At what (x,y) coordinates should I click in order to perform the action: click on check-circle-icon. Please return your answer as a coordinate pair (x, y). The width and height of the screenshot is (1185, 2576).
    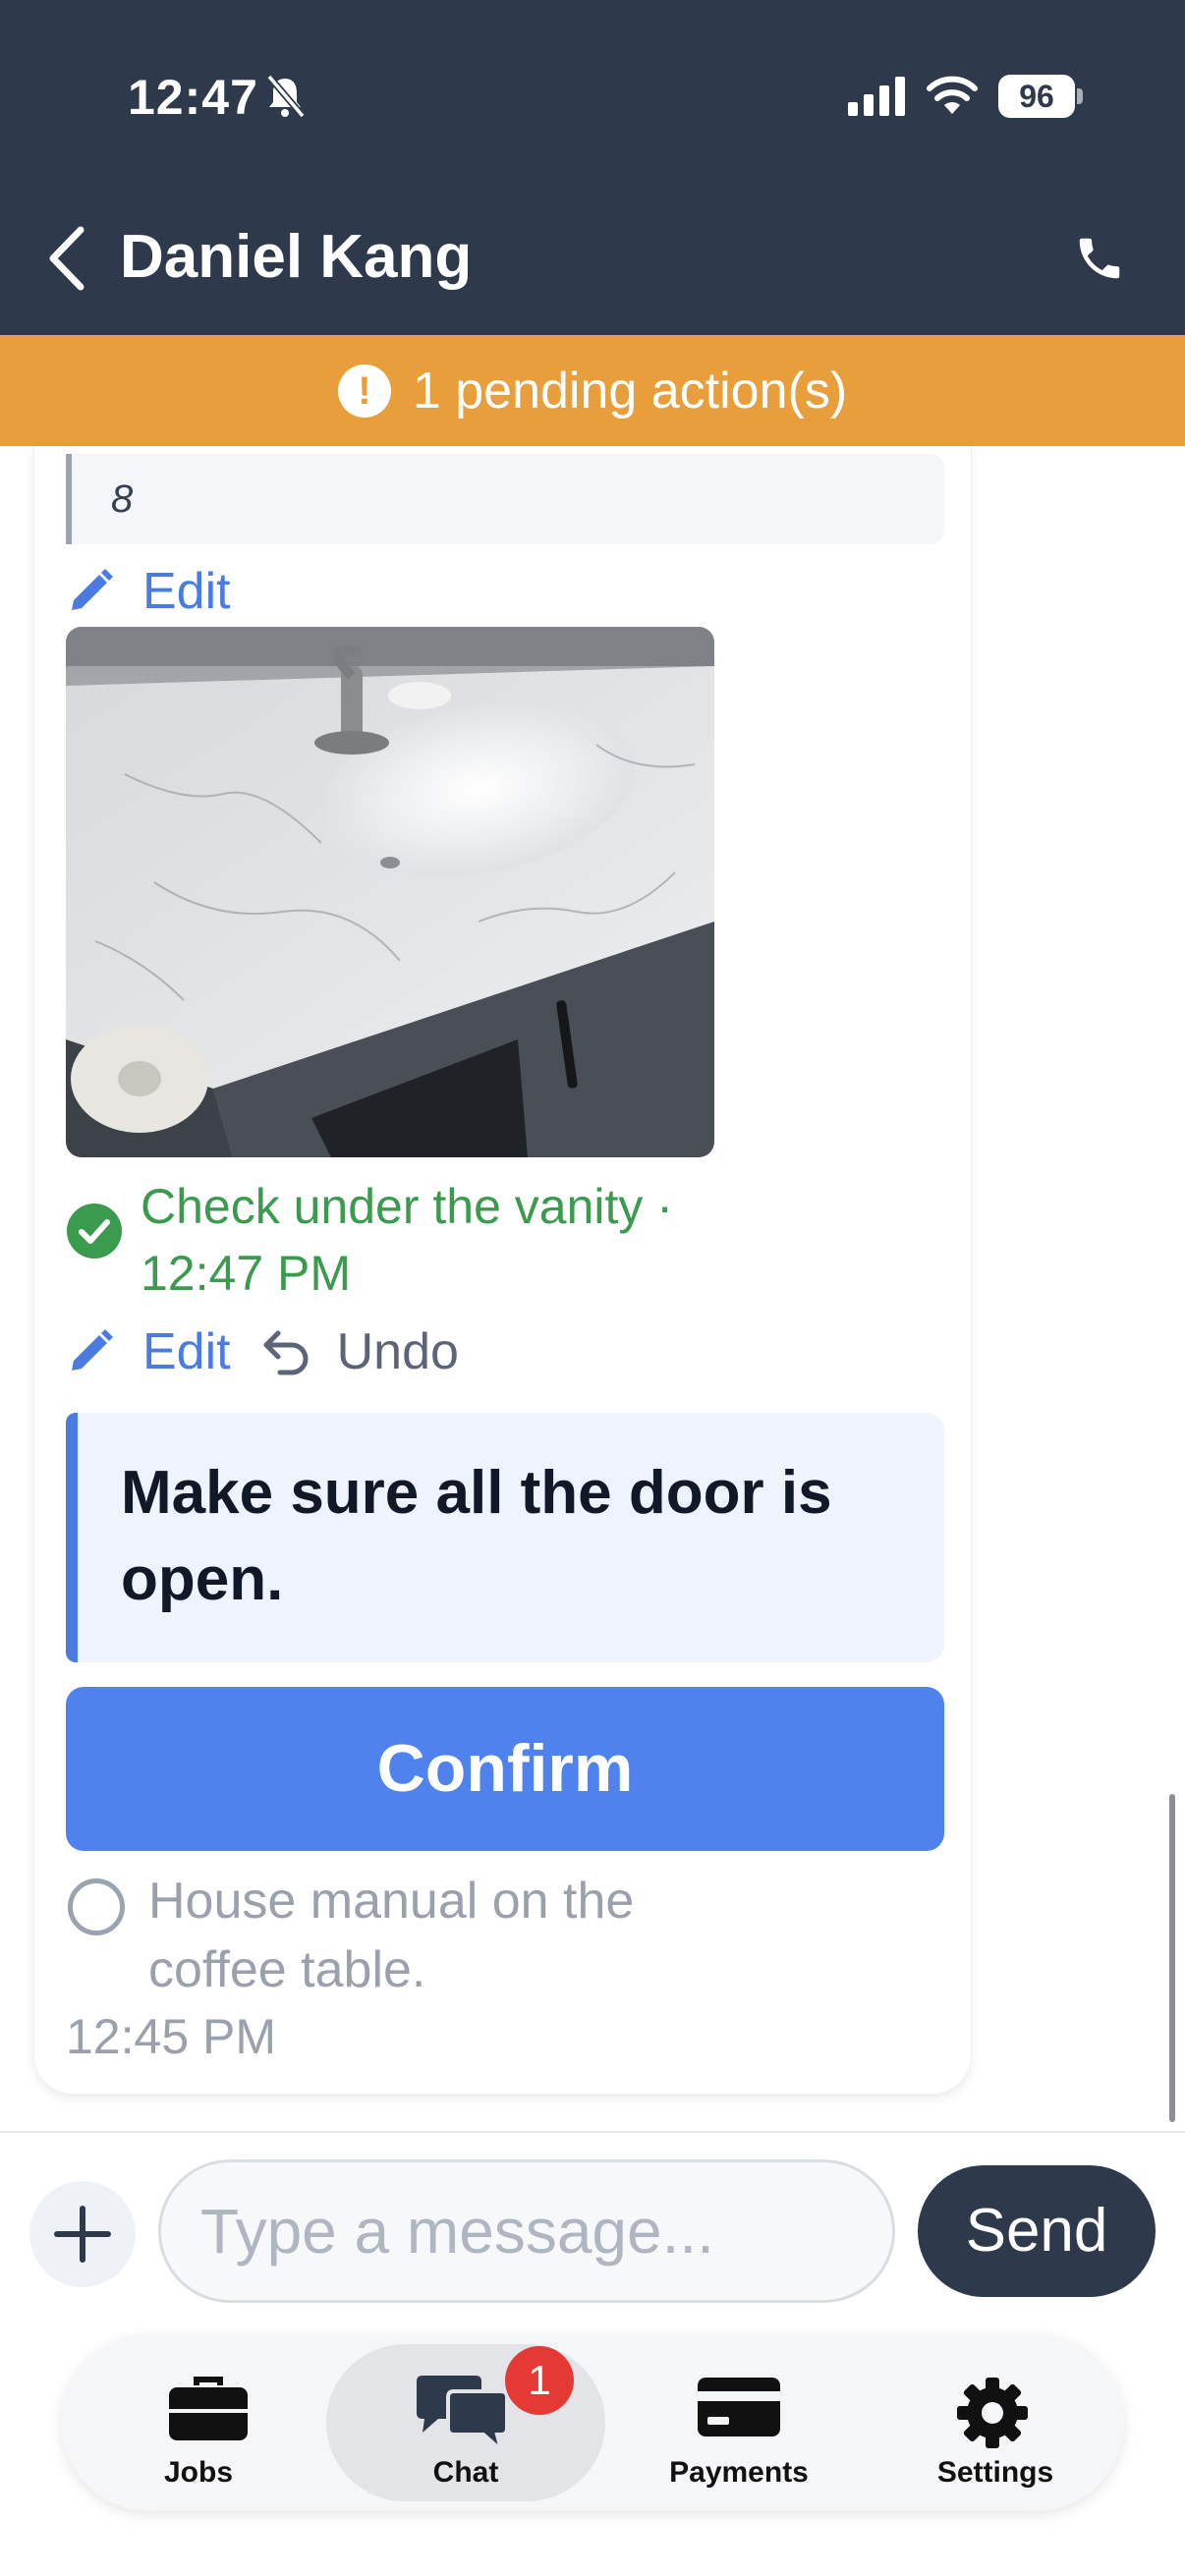
    Looking at the image, I should click on (95, 1231).